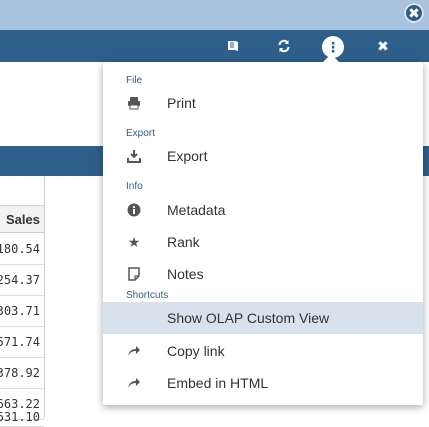 Image resolution: width=429 pixels, height=427 pixels. What do you see at coordinates (187, 156) in the screenshot?
I see `menu-item-label: Export` at bounding box center [187, 156].